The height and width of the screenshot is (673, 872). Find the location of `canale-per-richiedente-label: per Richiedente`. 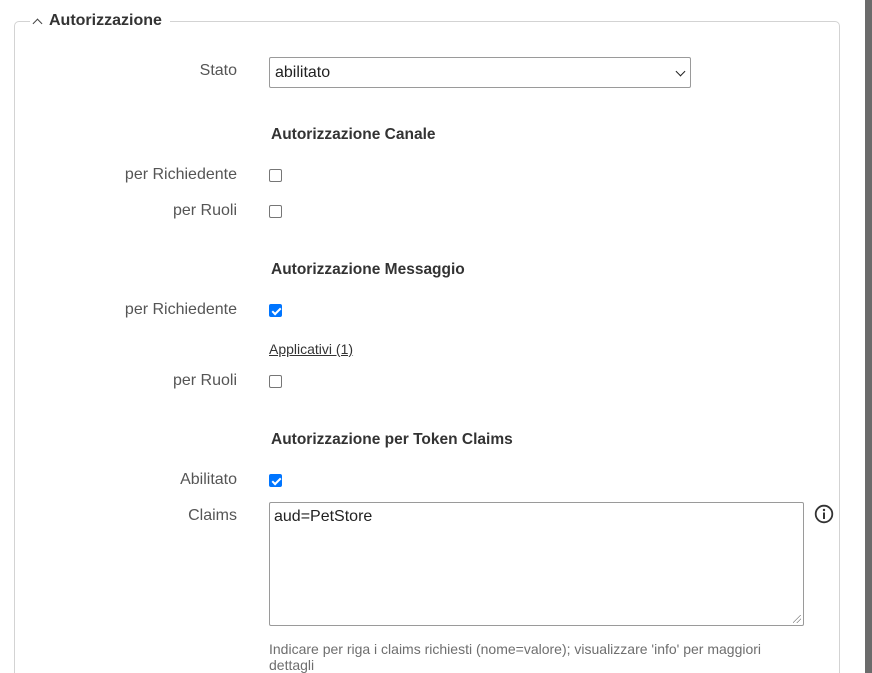

canale-per-richiedente-label: per Richiedente is located at coordinates (180, 174).